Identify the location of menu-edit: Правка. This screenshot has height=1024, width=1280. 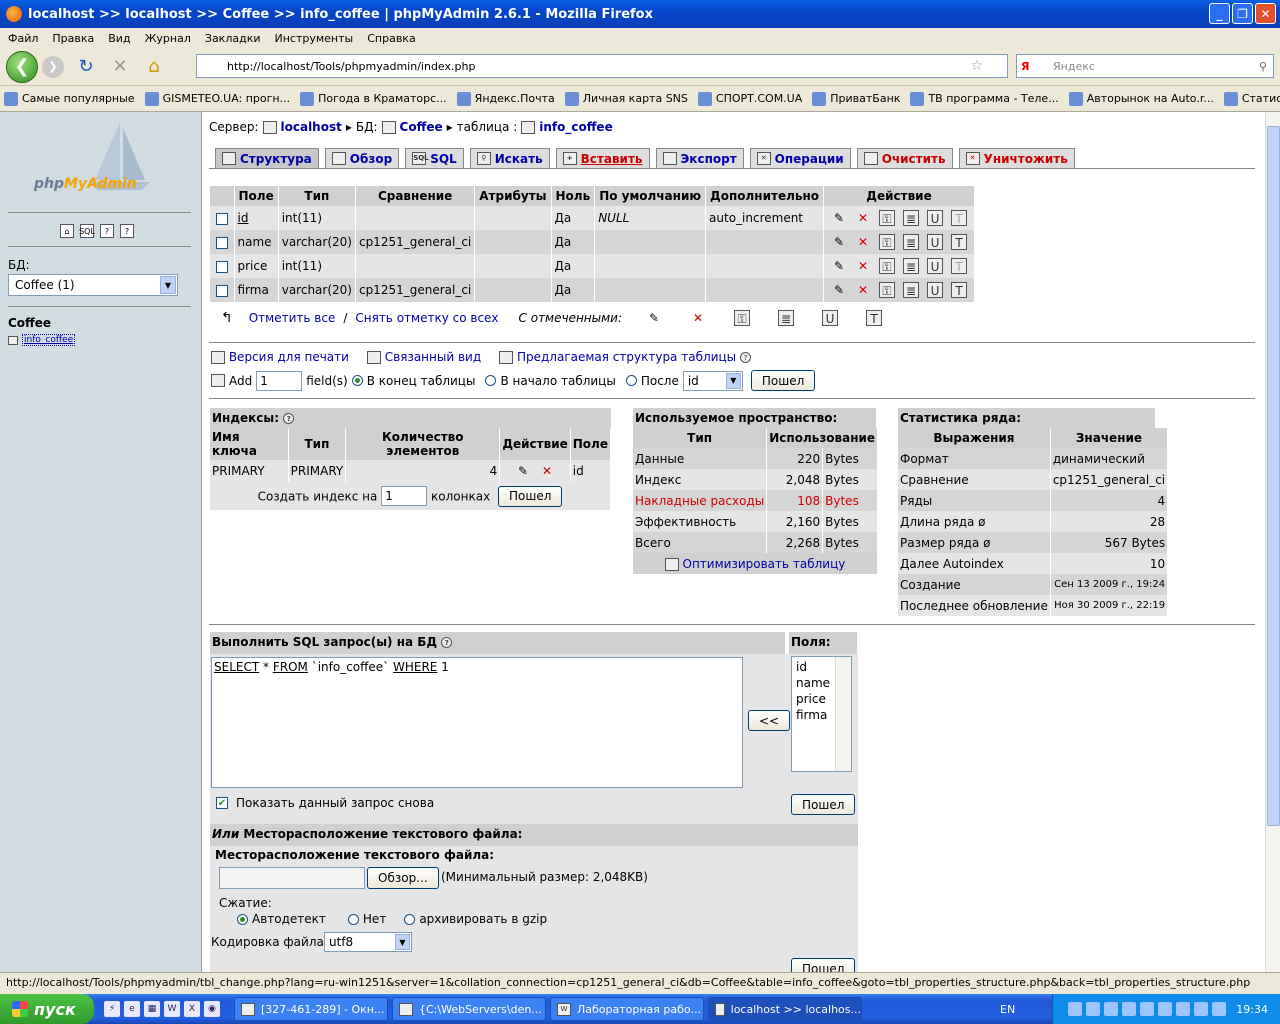
(73, 38).